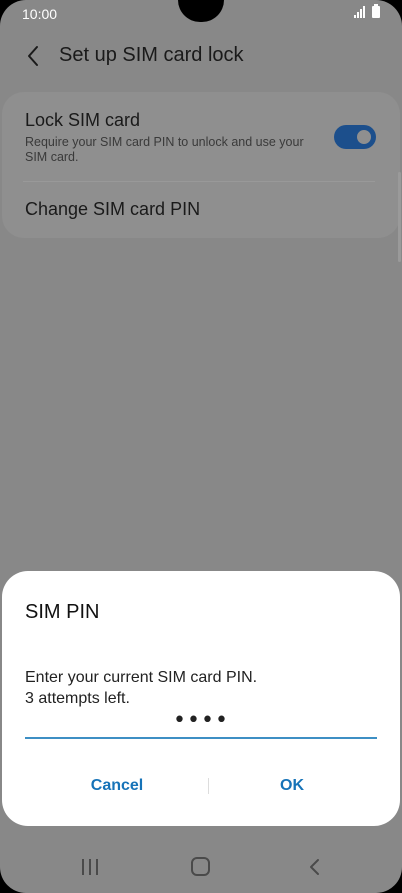  I want to click on dialog-message-line-1: Enter your current SIM card PIN., so click(141, 677).